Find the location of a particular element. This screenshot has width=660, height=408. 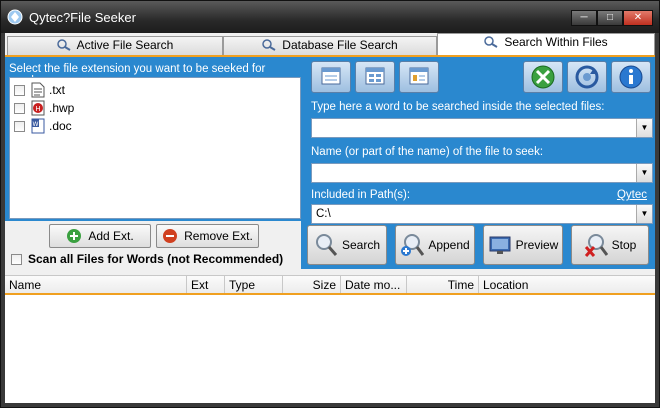

window-title: Qytec?File Seeker is located at coordinates (82, 17).